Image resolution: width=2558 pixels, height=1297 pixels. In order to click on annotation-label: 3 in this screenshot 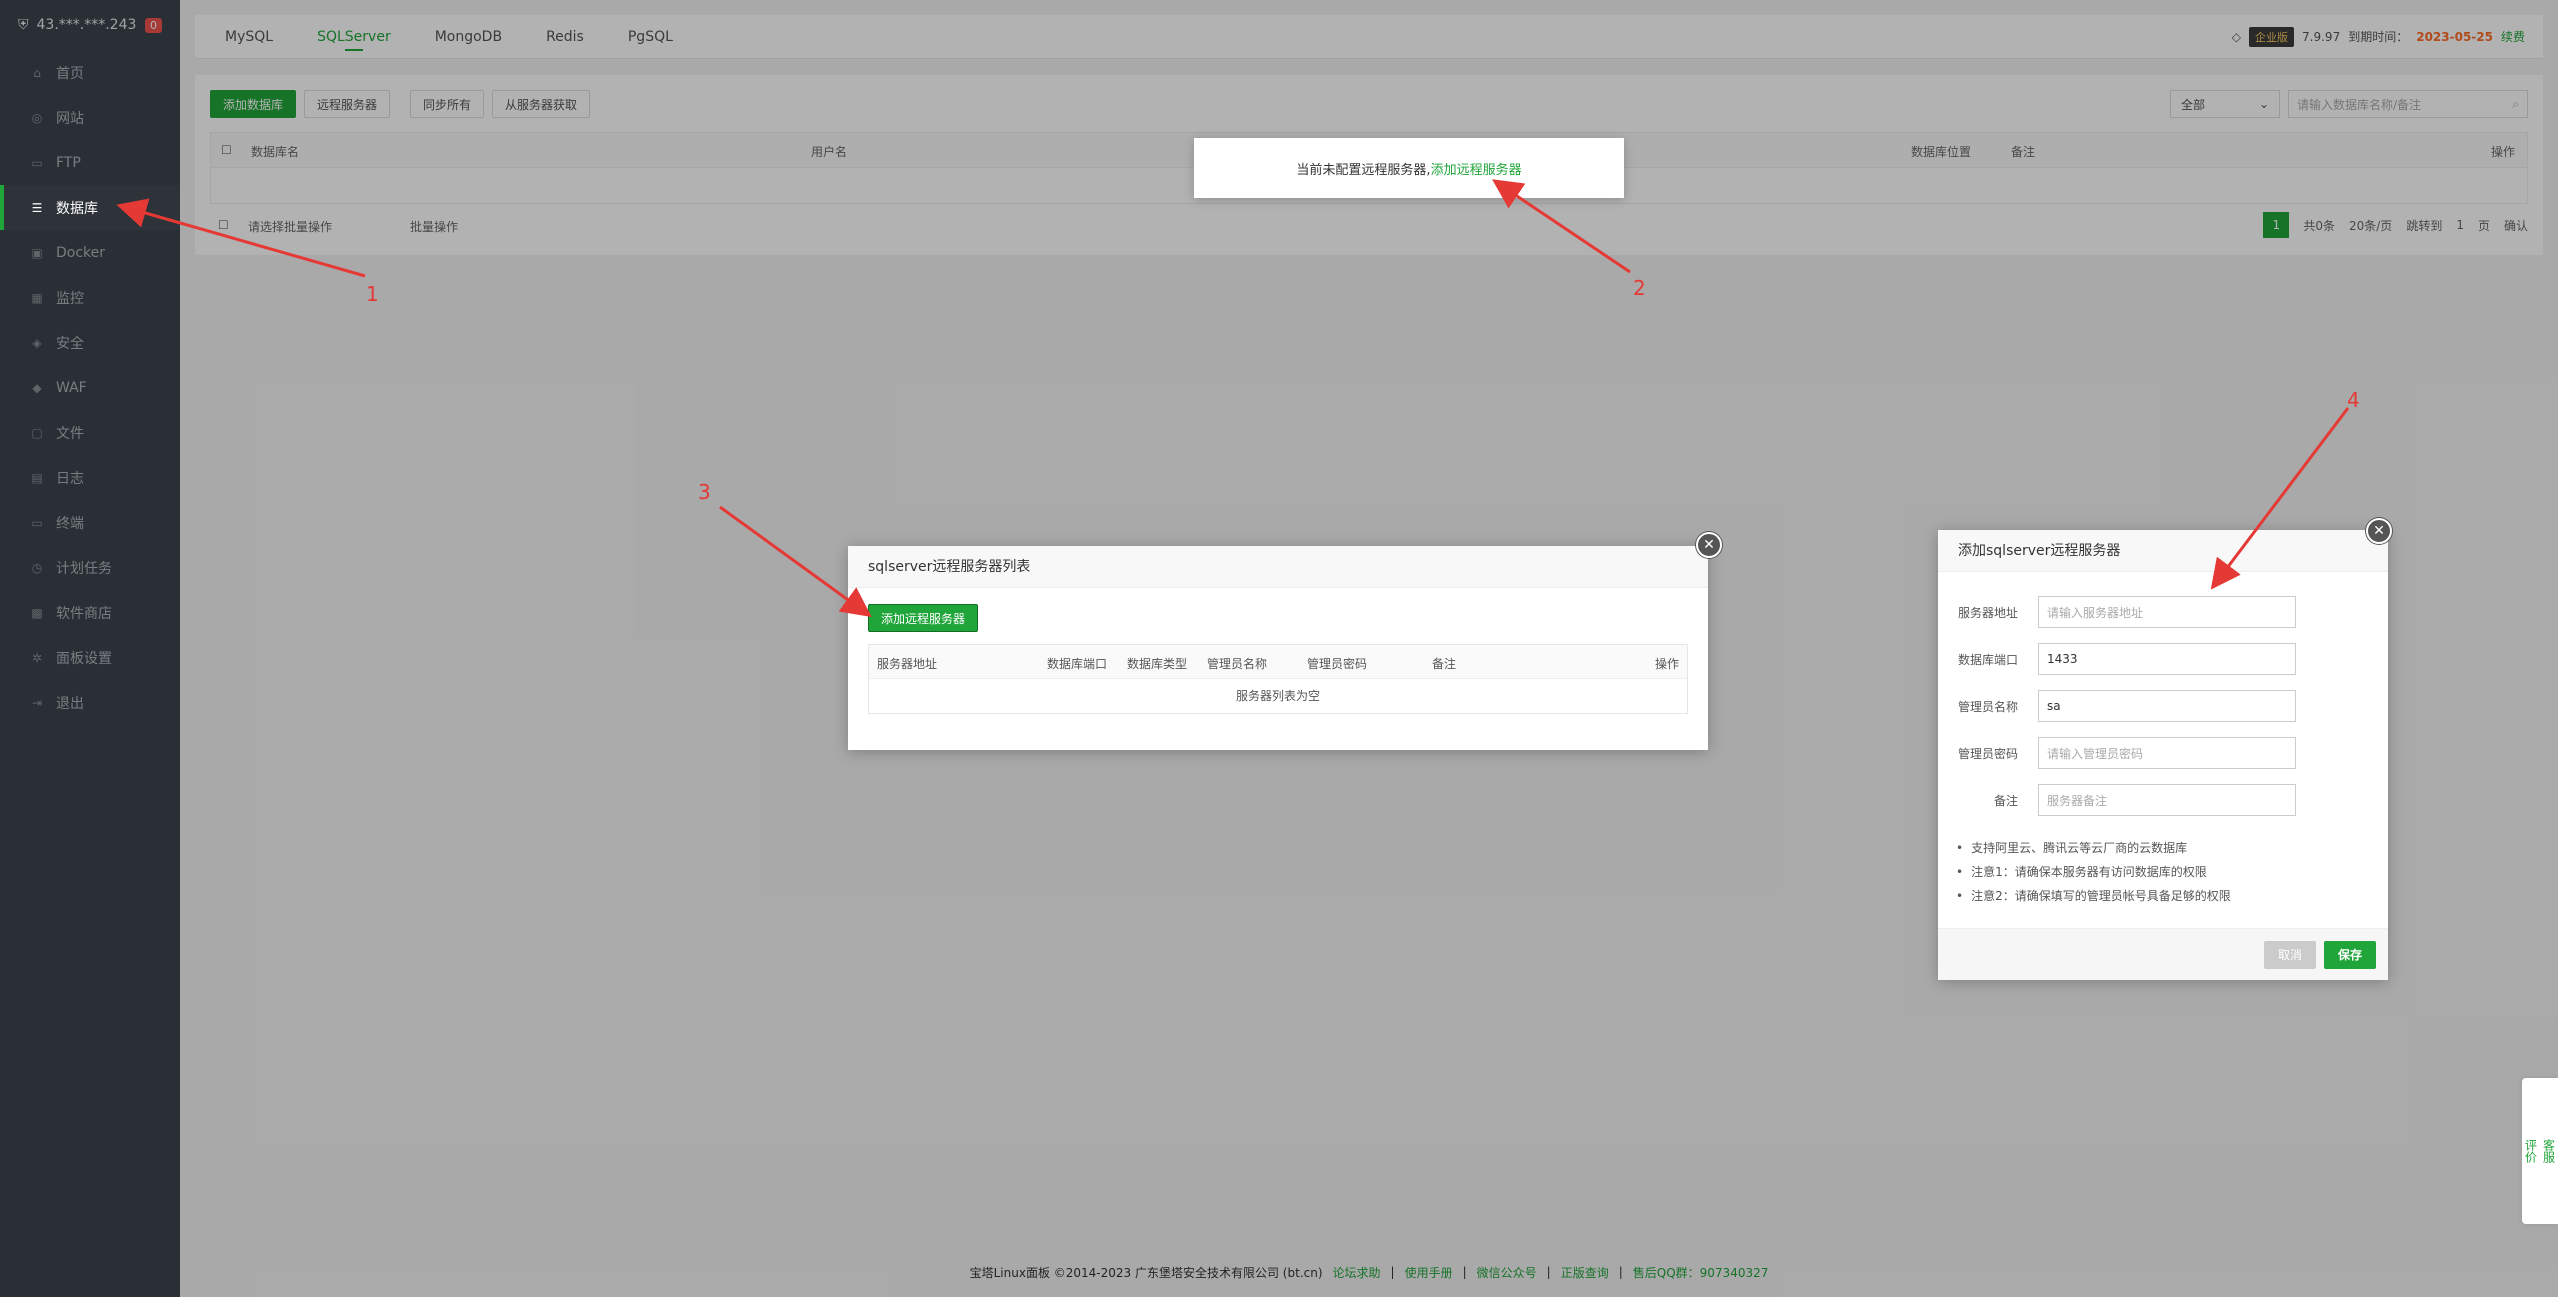, I will do `click(704, 492)`.